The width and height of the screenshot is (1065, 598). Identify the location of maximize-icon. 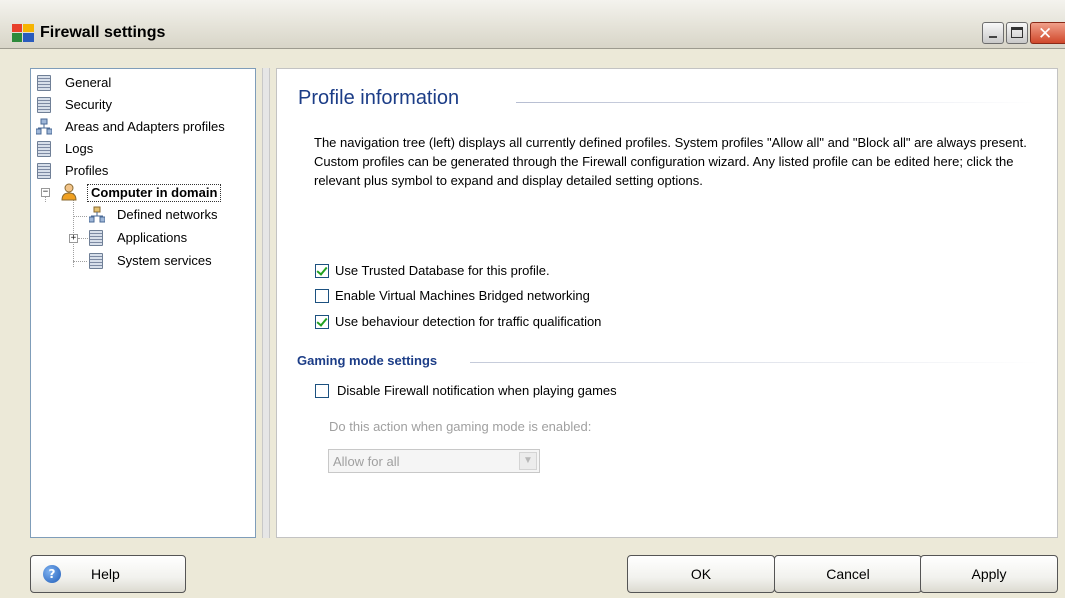
(1017, 32).